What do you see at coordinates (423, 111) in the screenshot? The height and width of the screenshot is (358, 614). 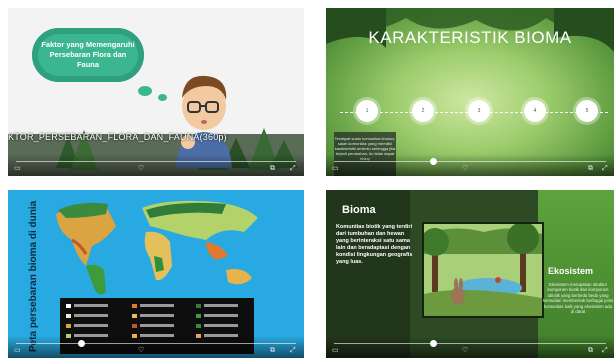 I see `timeline-node: 2` at bounding box center [423, 111].